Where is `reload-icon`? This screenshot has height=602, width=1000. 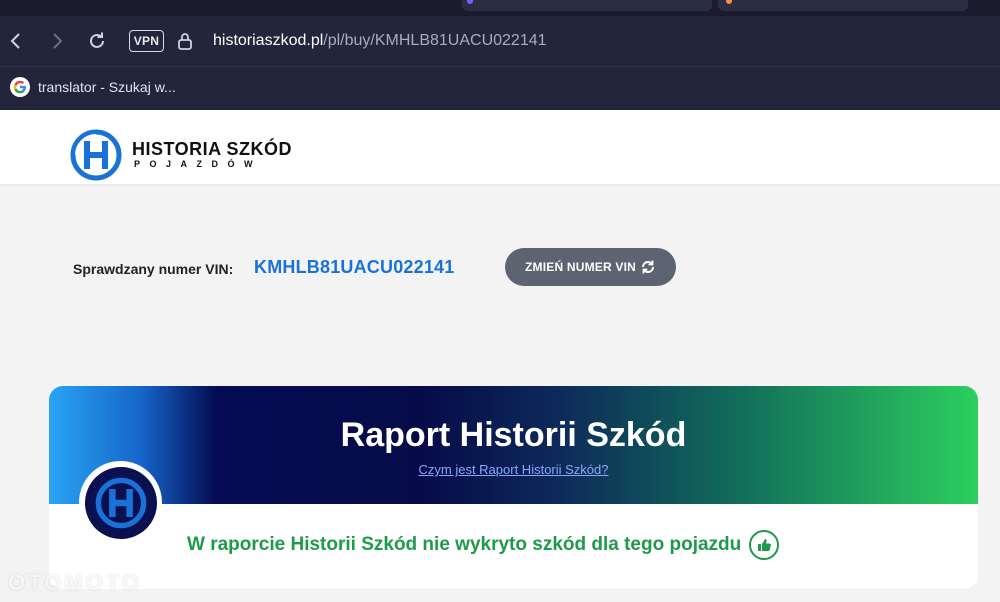 reload-icon is located at coordinates (97, 40).